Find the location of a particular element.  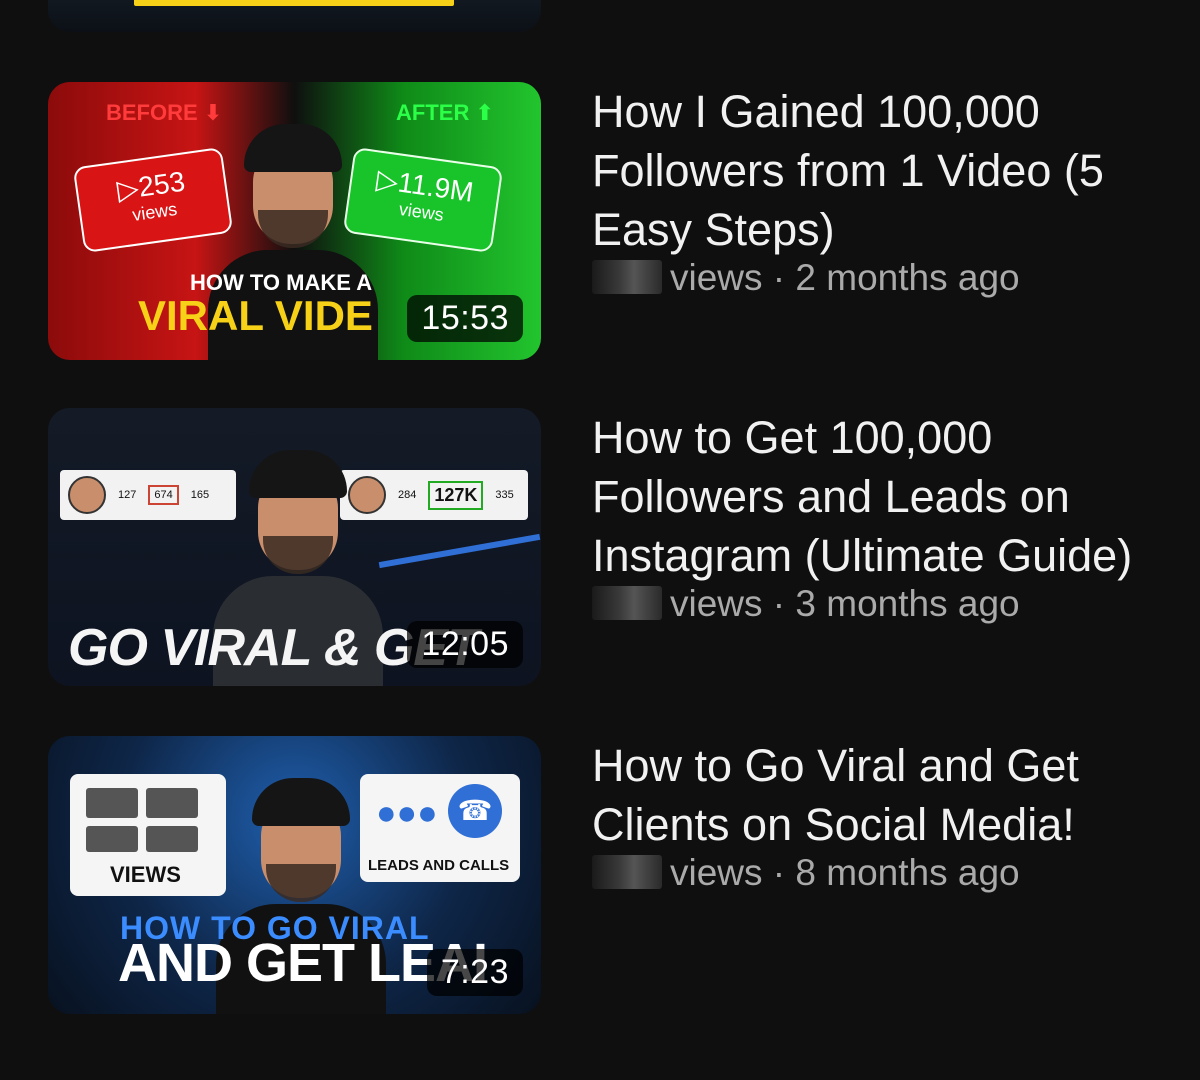

followers-stat: 674 is located at coordinates (163, 495).